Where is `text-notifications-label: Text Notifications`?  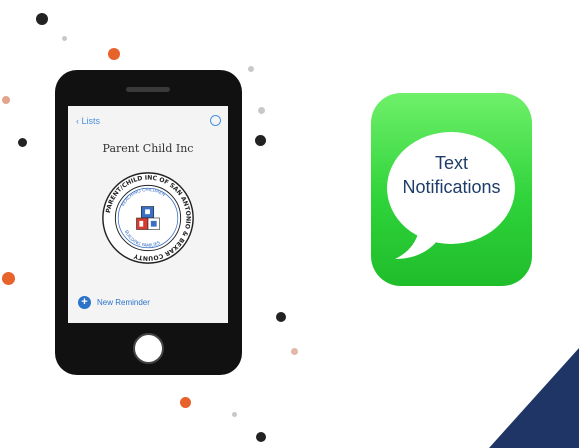 text-notifications-label: Text Notifications is located at coordinates (451, 175).